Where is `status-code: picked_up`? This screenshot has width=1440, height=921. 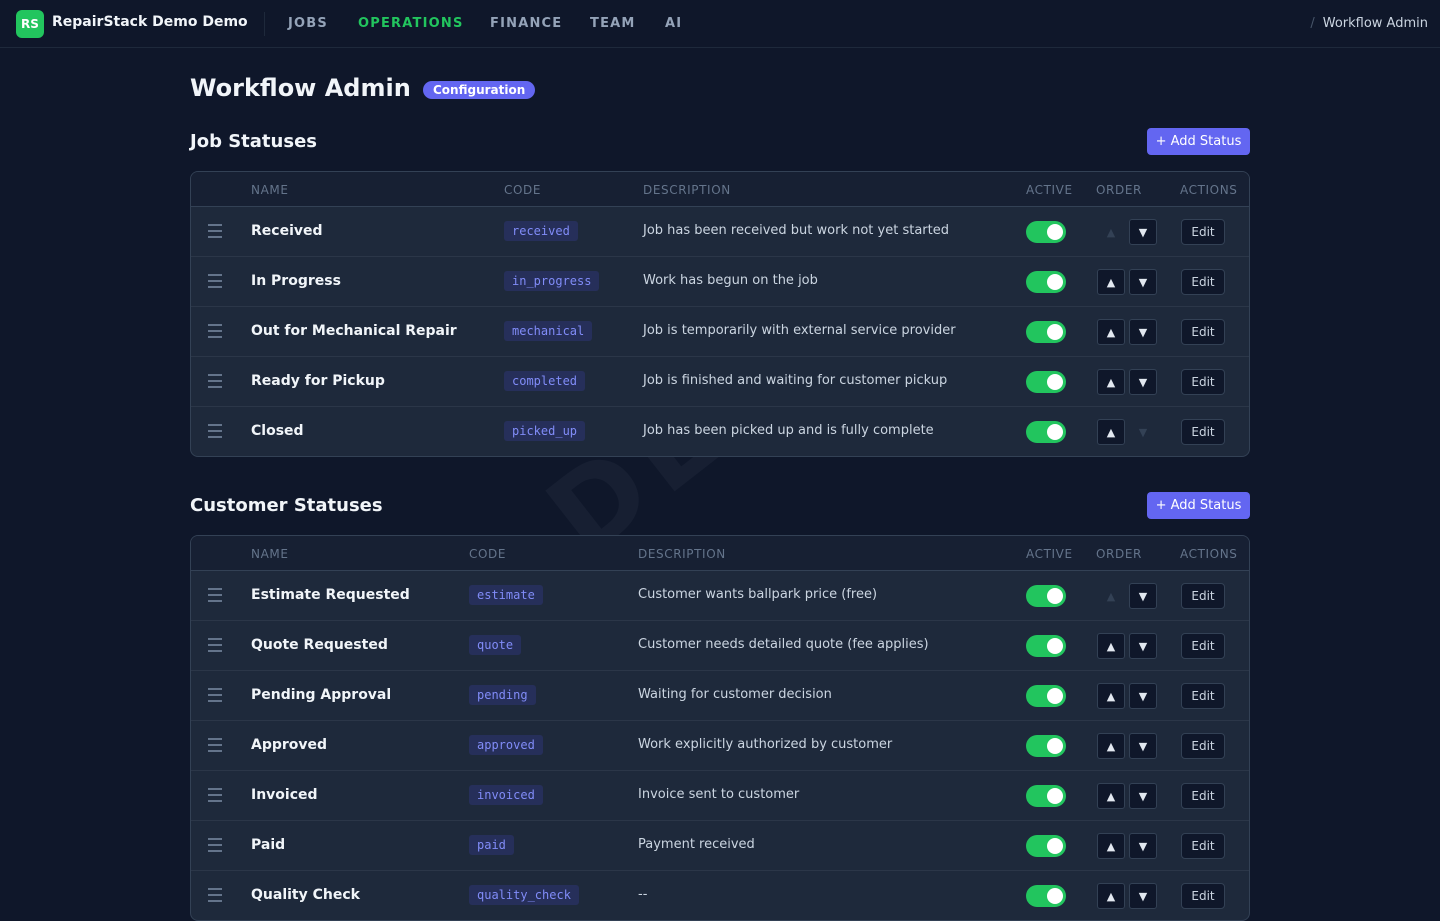
status-code: picked_up is located at coordinates (545, 431).